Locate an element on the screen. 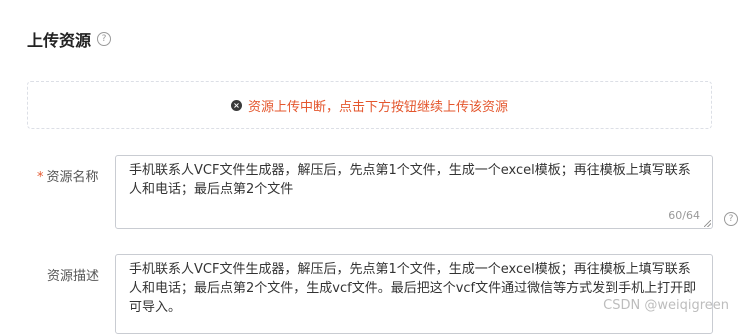 This screenshot has height=334, width=743. char-count: 60/64 is located at coordinates (684, 215).